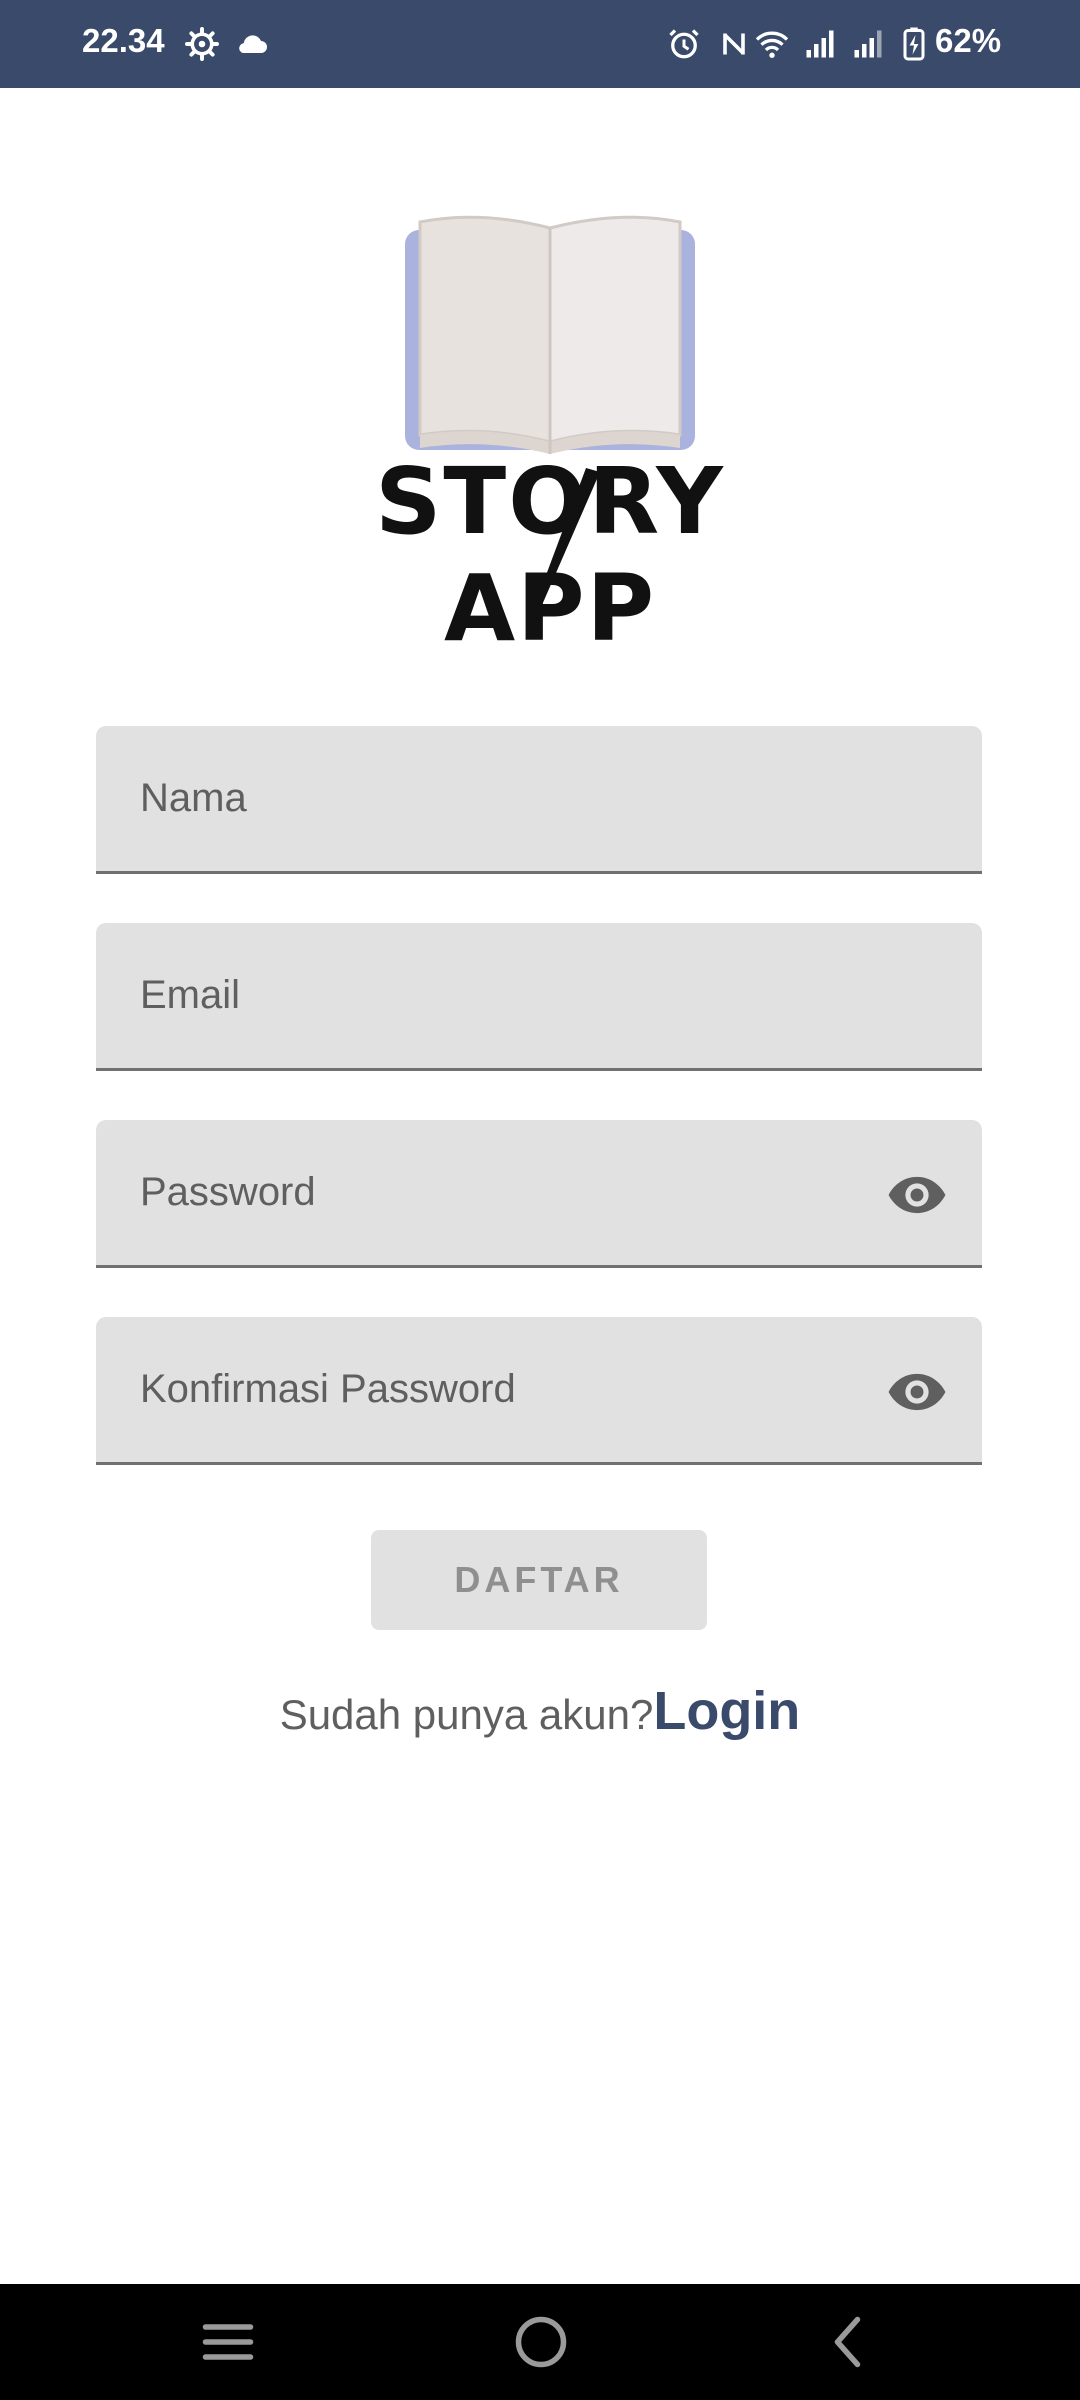 This screenshot has width=1080, height=2400. Describe the element at coordinates (914, 44) in the screenshot. I see `battery-charging-icon` at that location.